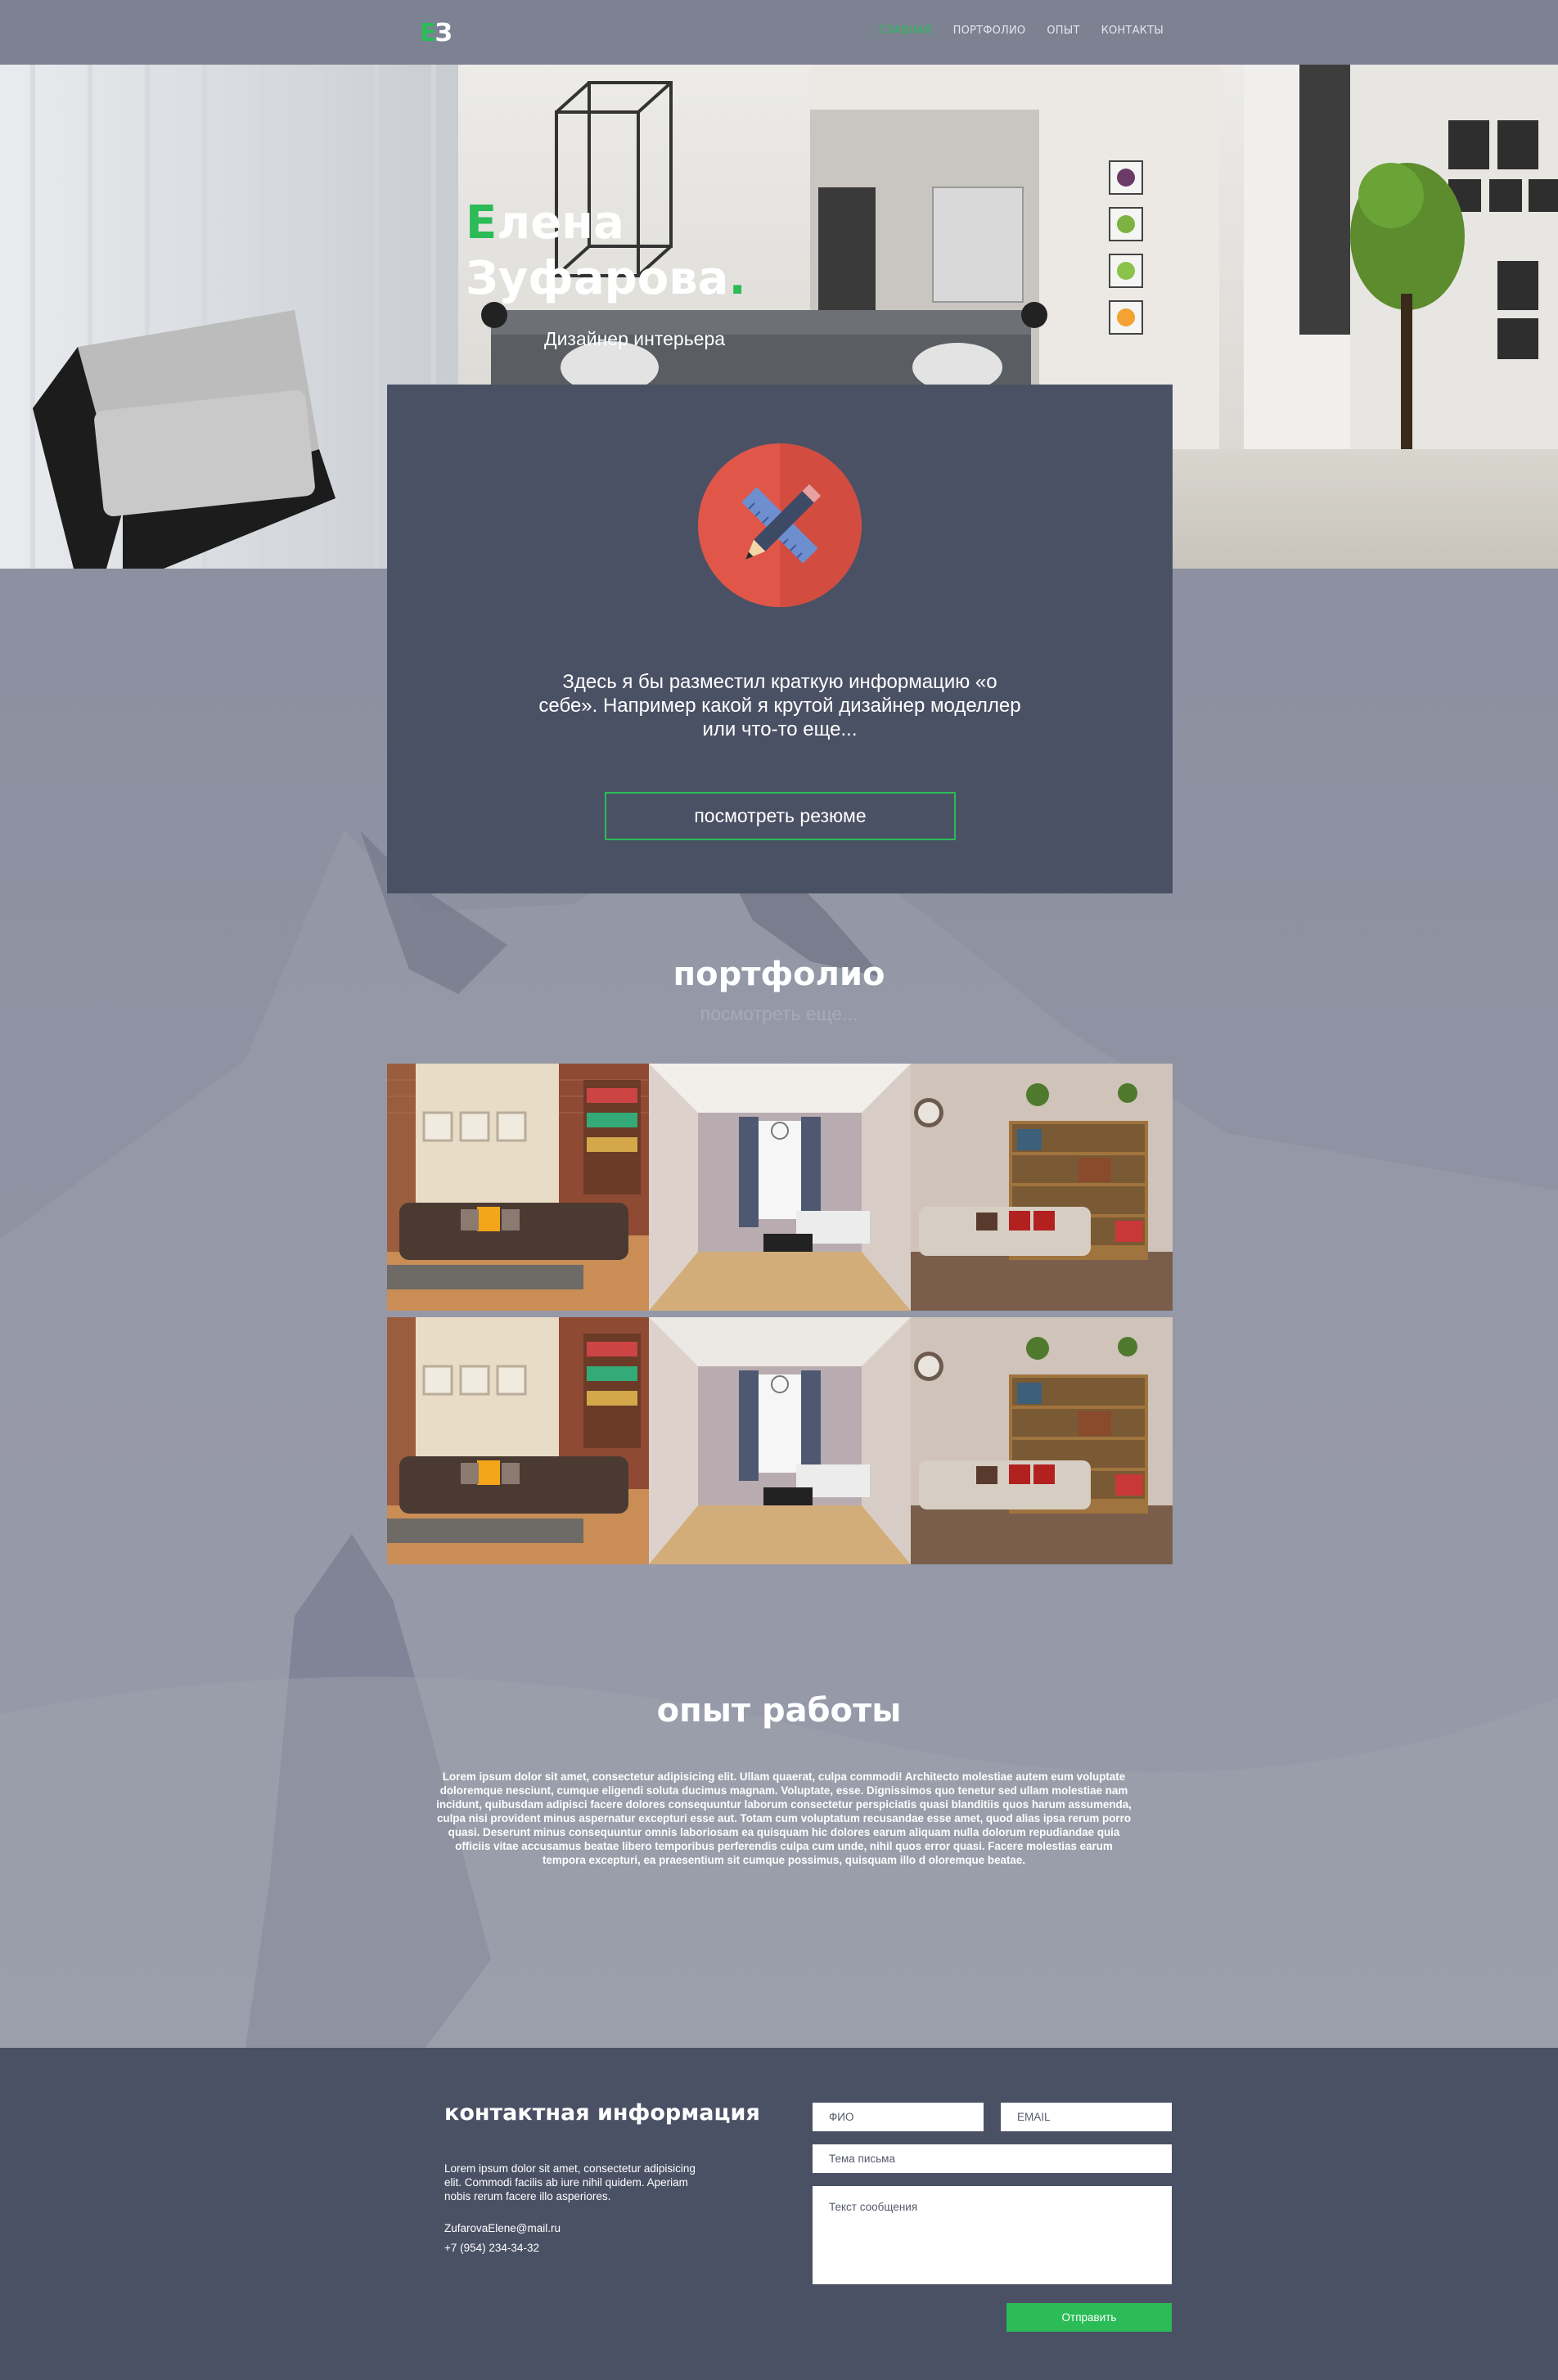  Describe the element at coordinates (635, 338) in the screenshot. I see `hero-subtitle: Дизайнер интерьера` at that location.